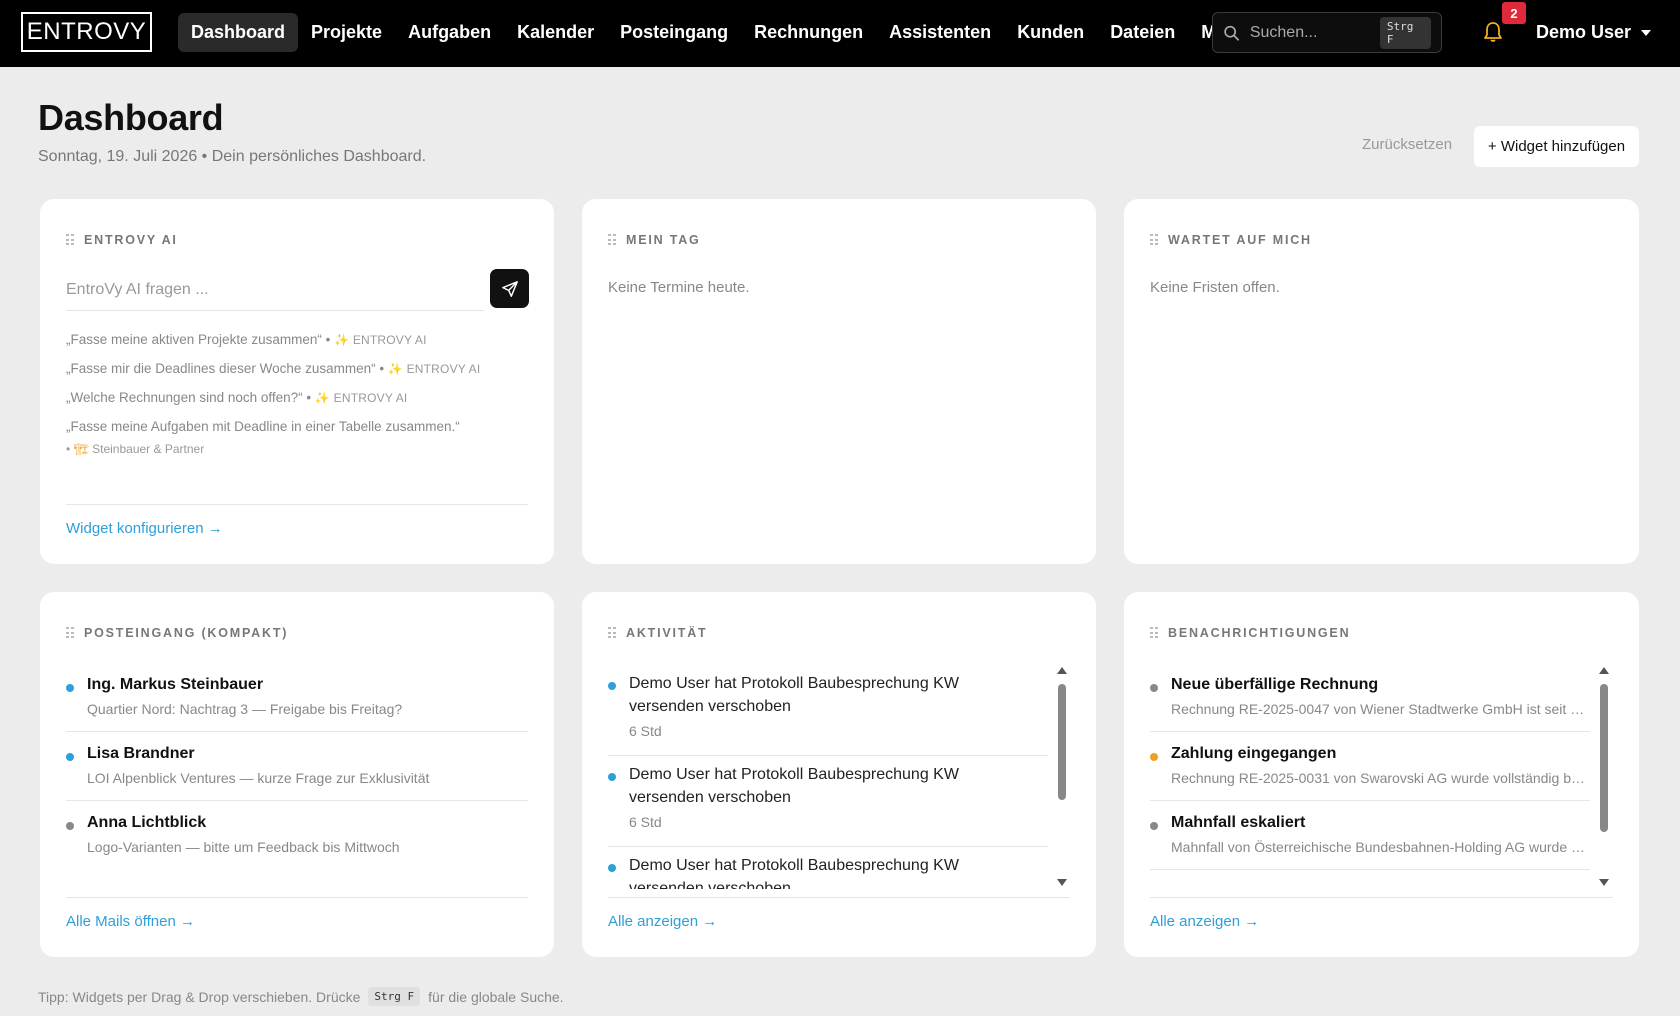 This screenshot has height=1016, width=1680. I want to click on suggestion-tag: Steinbauer & Partner, so click(148, 449).